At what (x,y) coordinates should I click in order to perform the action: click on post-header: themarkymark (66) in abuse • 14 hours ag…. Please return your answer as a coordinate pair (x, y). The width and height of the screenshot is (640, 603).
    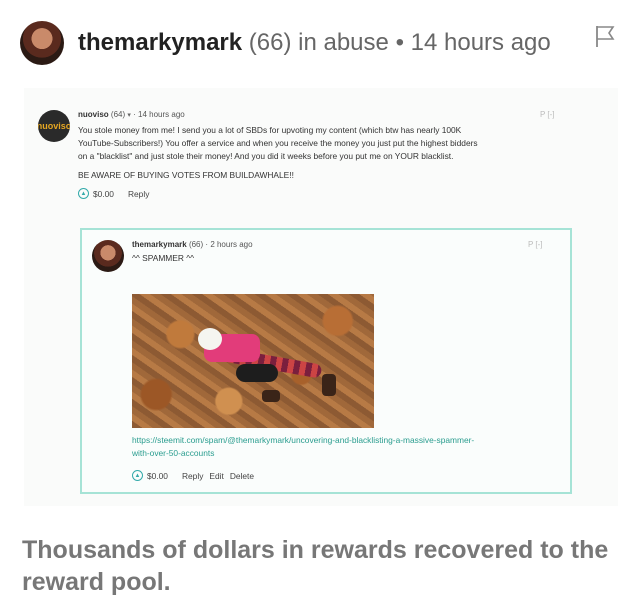
    Looking at the image, I should click on (320, 43).